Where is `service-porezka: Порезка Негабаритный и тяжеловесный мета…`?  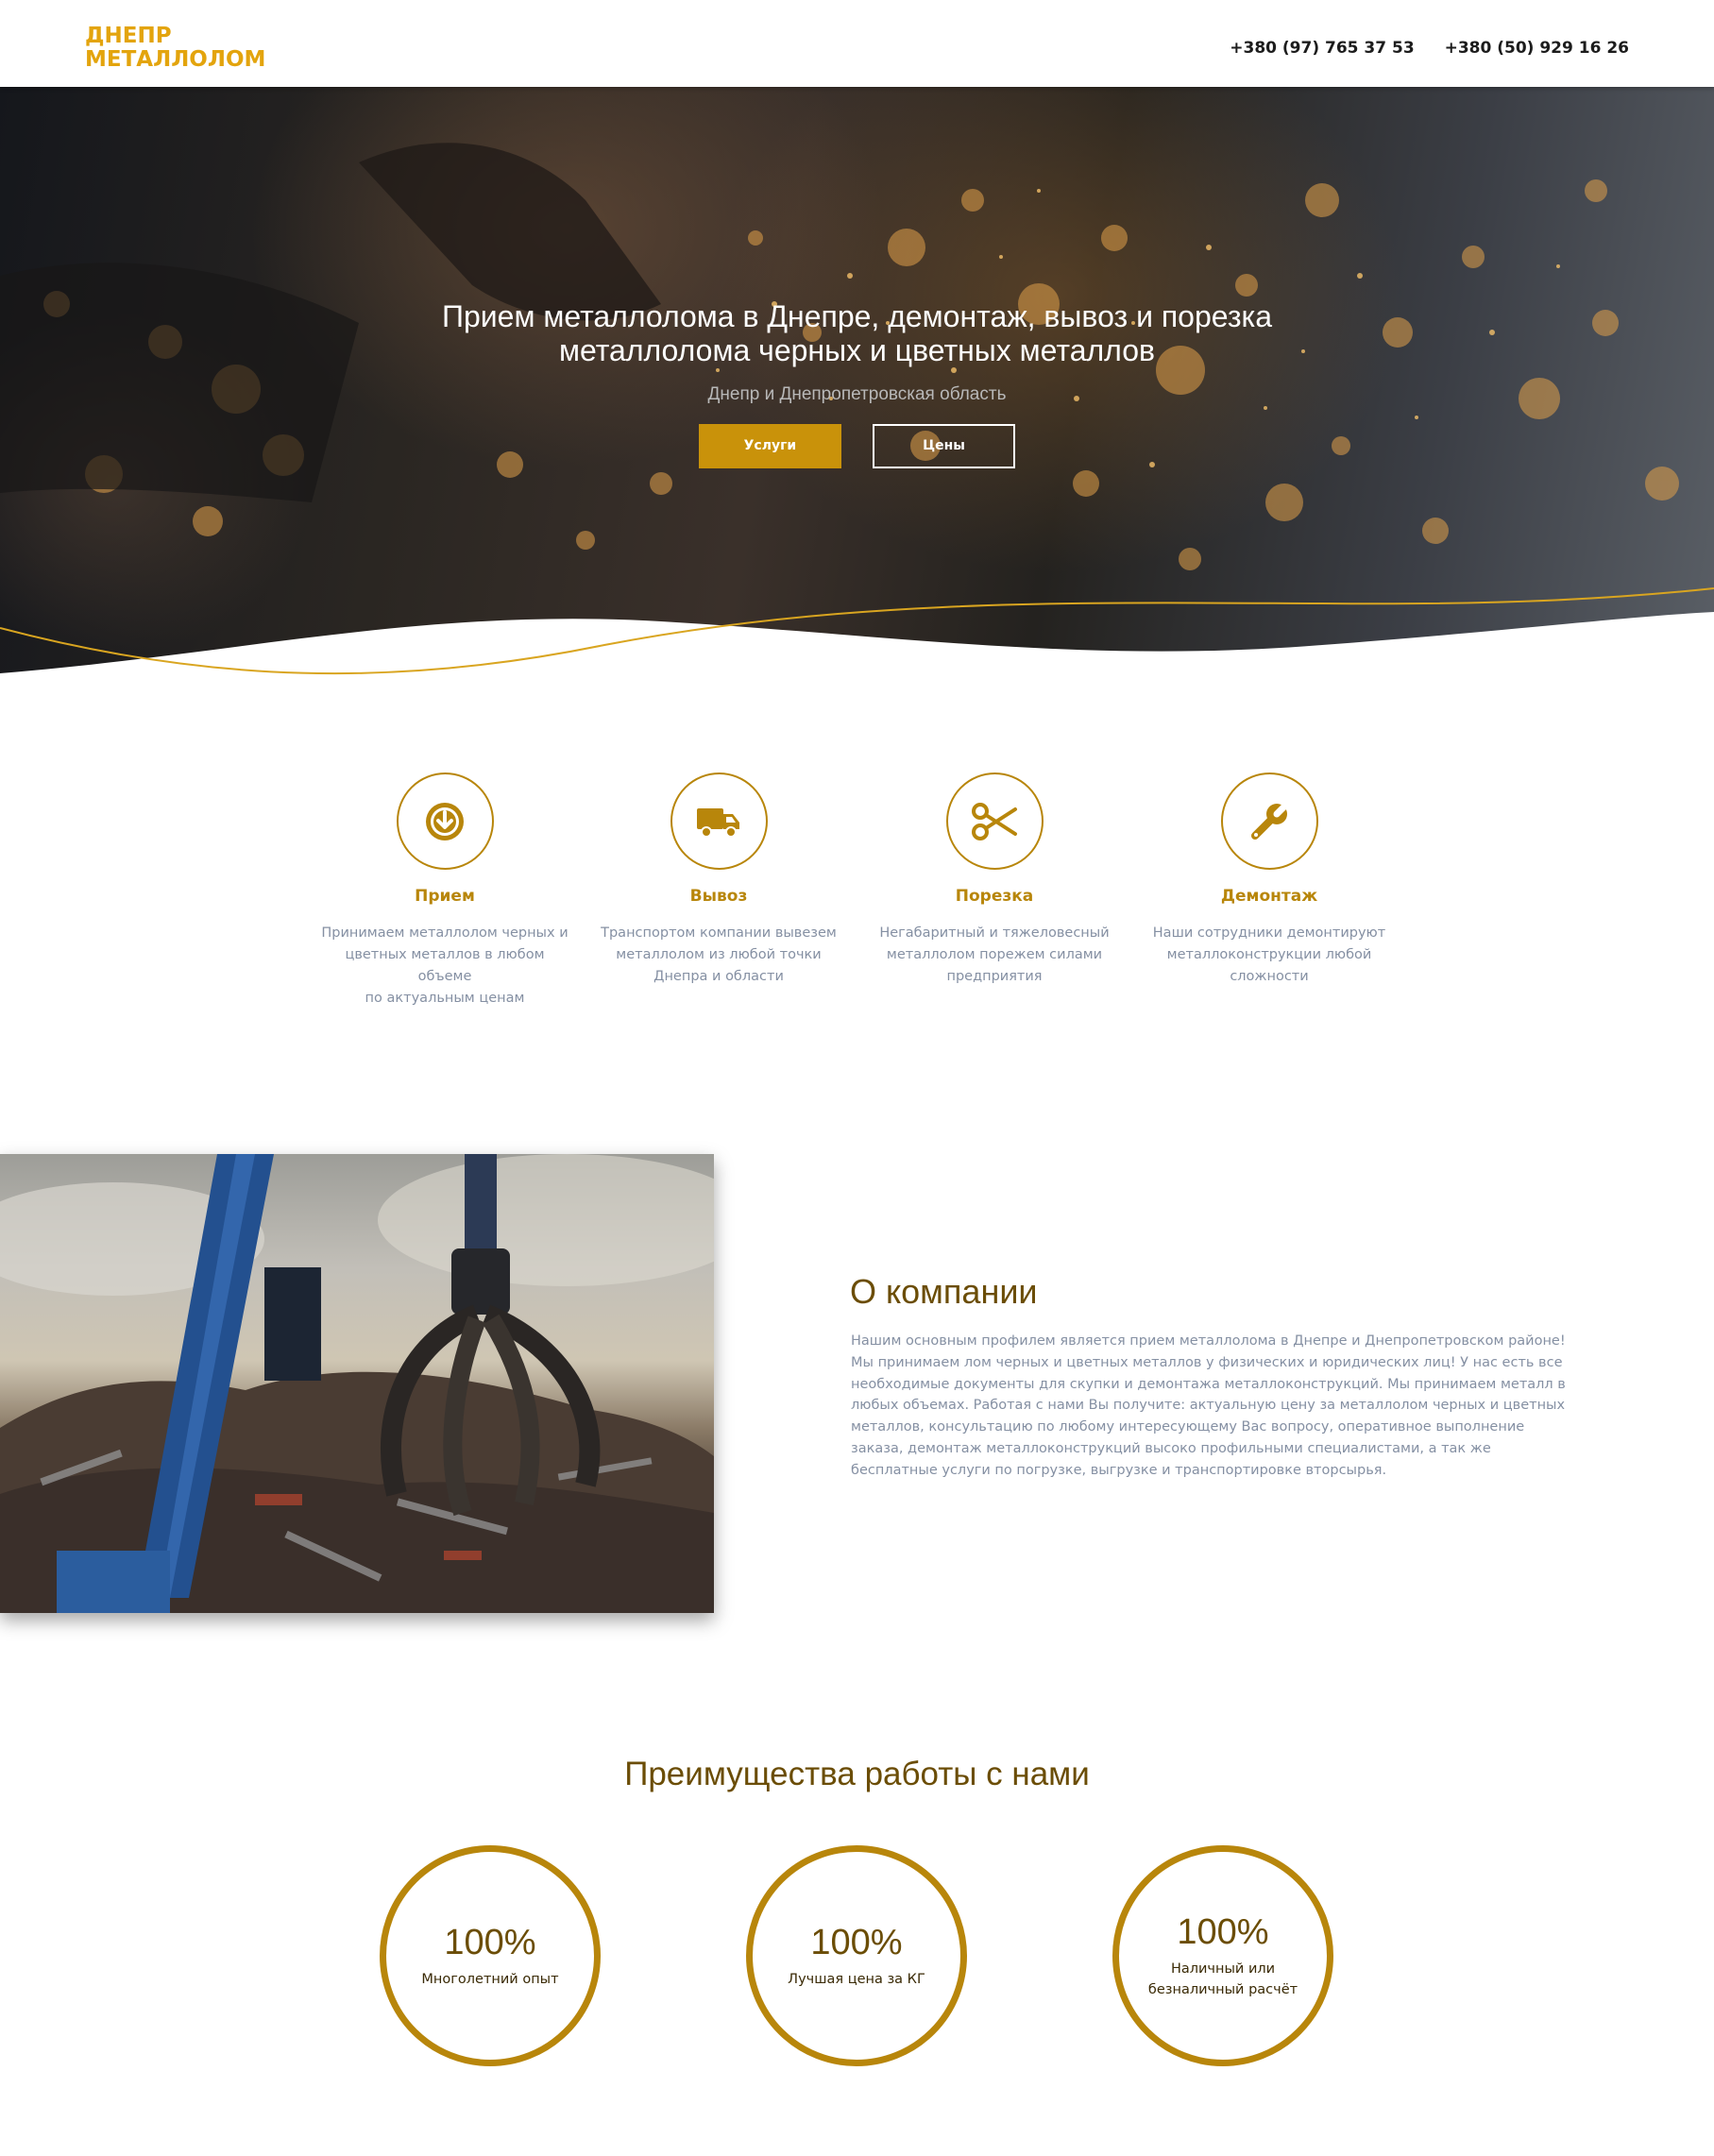
service-porezka: Порезка Негабаритный и тяжеловесный мета… is located at coordinates (994, 880).